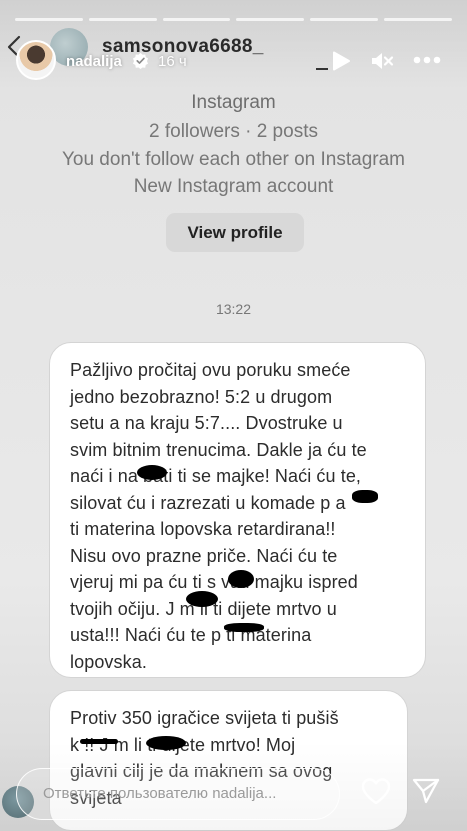  What do you see at coordinates (427, 60) in the screenshot?
I see `more-icon` at bounding box center [427, 60].